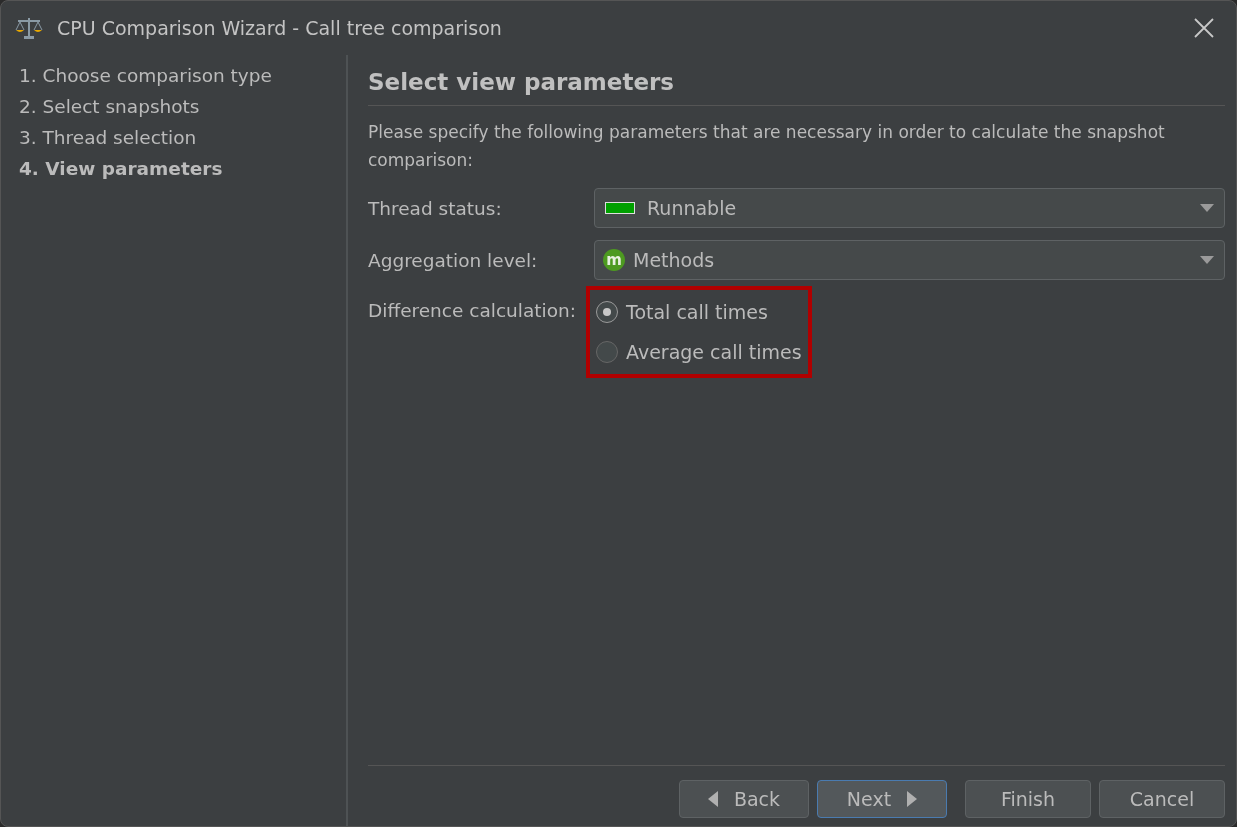  I want to click on radio-option: Total call times, so click(699, 312).